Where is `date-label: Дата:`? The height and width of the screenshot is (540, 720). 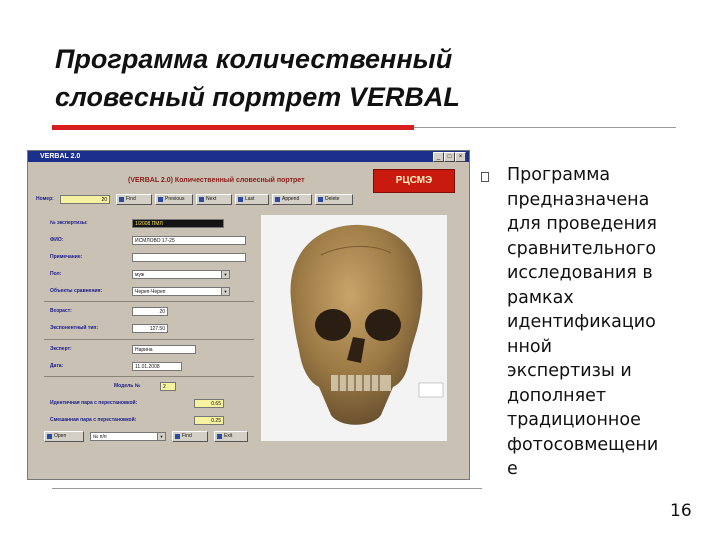 date-label: Дата: is located at coordinates (57, 366).